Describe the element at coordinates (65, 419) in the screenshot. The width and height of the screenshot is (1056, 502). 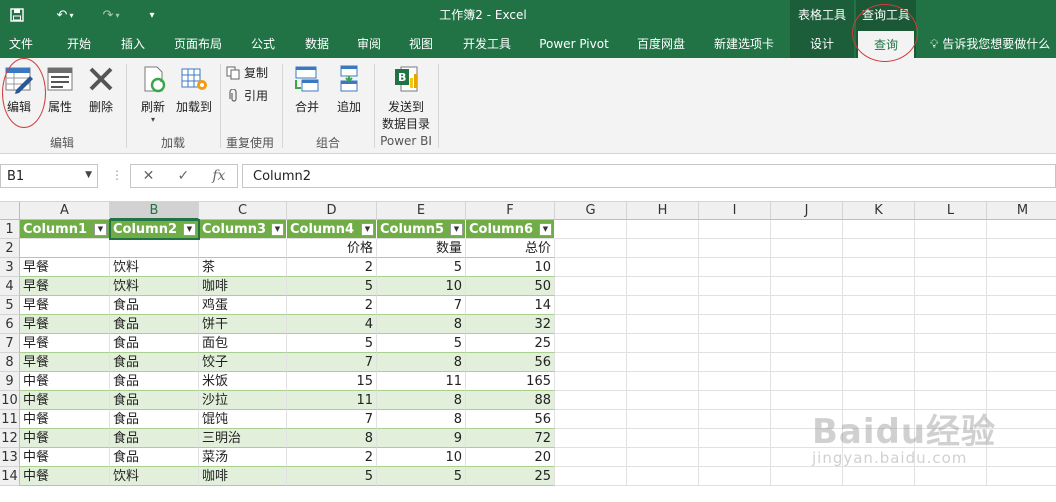
I see `table-cell: 中餐` at that location.